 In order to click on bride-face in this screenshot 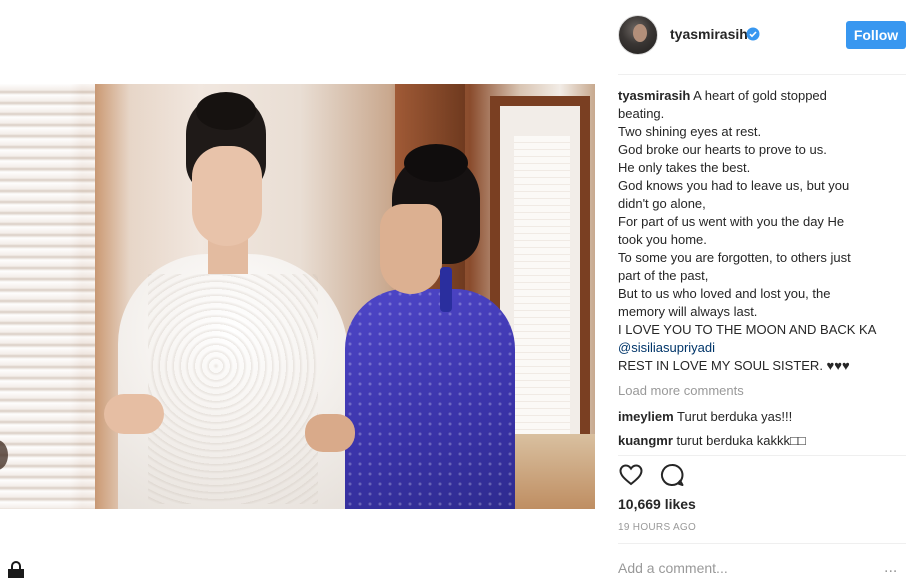, I will do `click(227, 196)`.